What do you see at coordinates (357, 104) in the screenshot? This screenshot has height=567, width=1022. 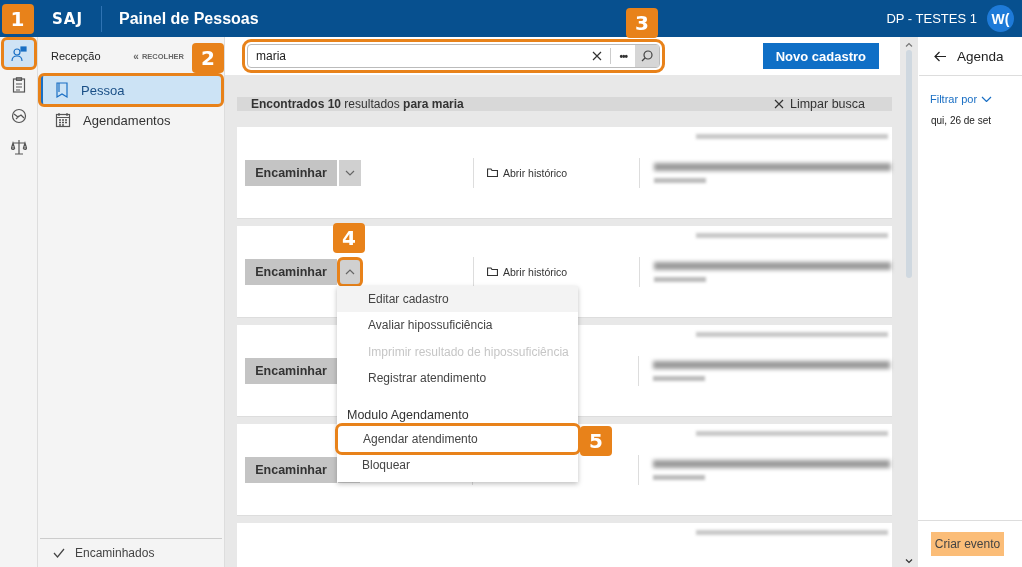 I see `results-summary: Encontrados 10 resultados para maria` at bounding box center [357, 104].